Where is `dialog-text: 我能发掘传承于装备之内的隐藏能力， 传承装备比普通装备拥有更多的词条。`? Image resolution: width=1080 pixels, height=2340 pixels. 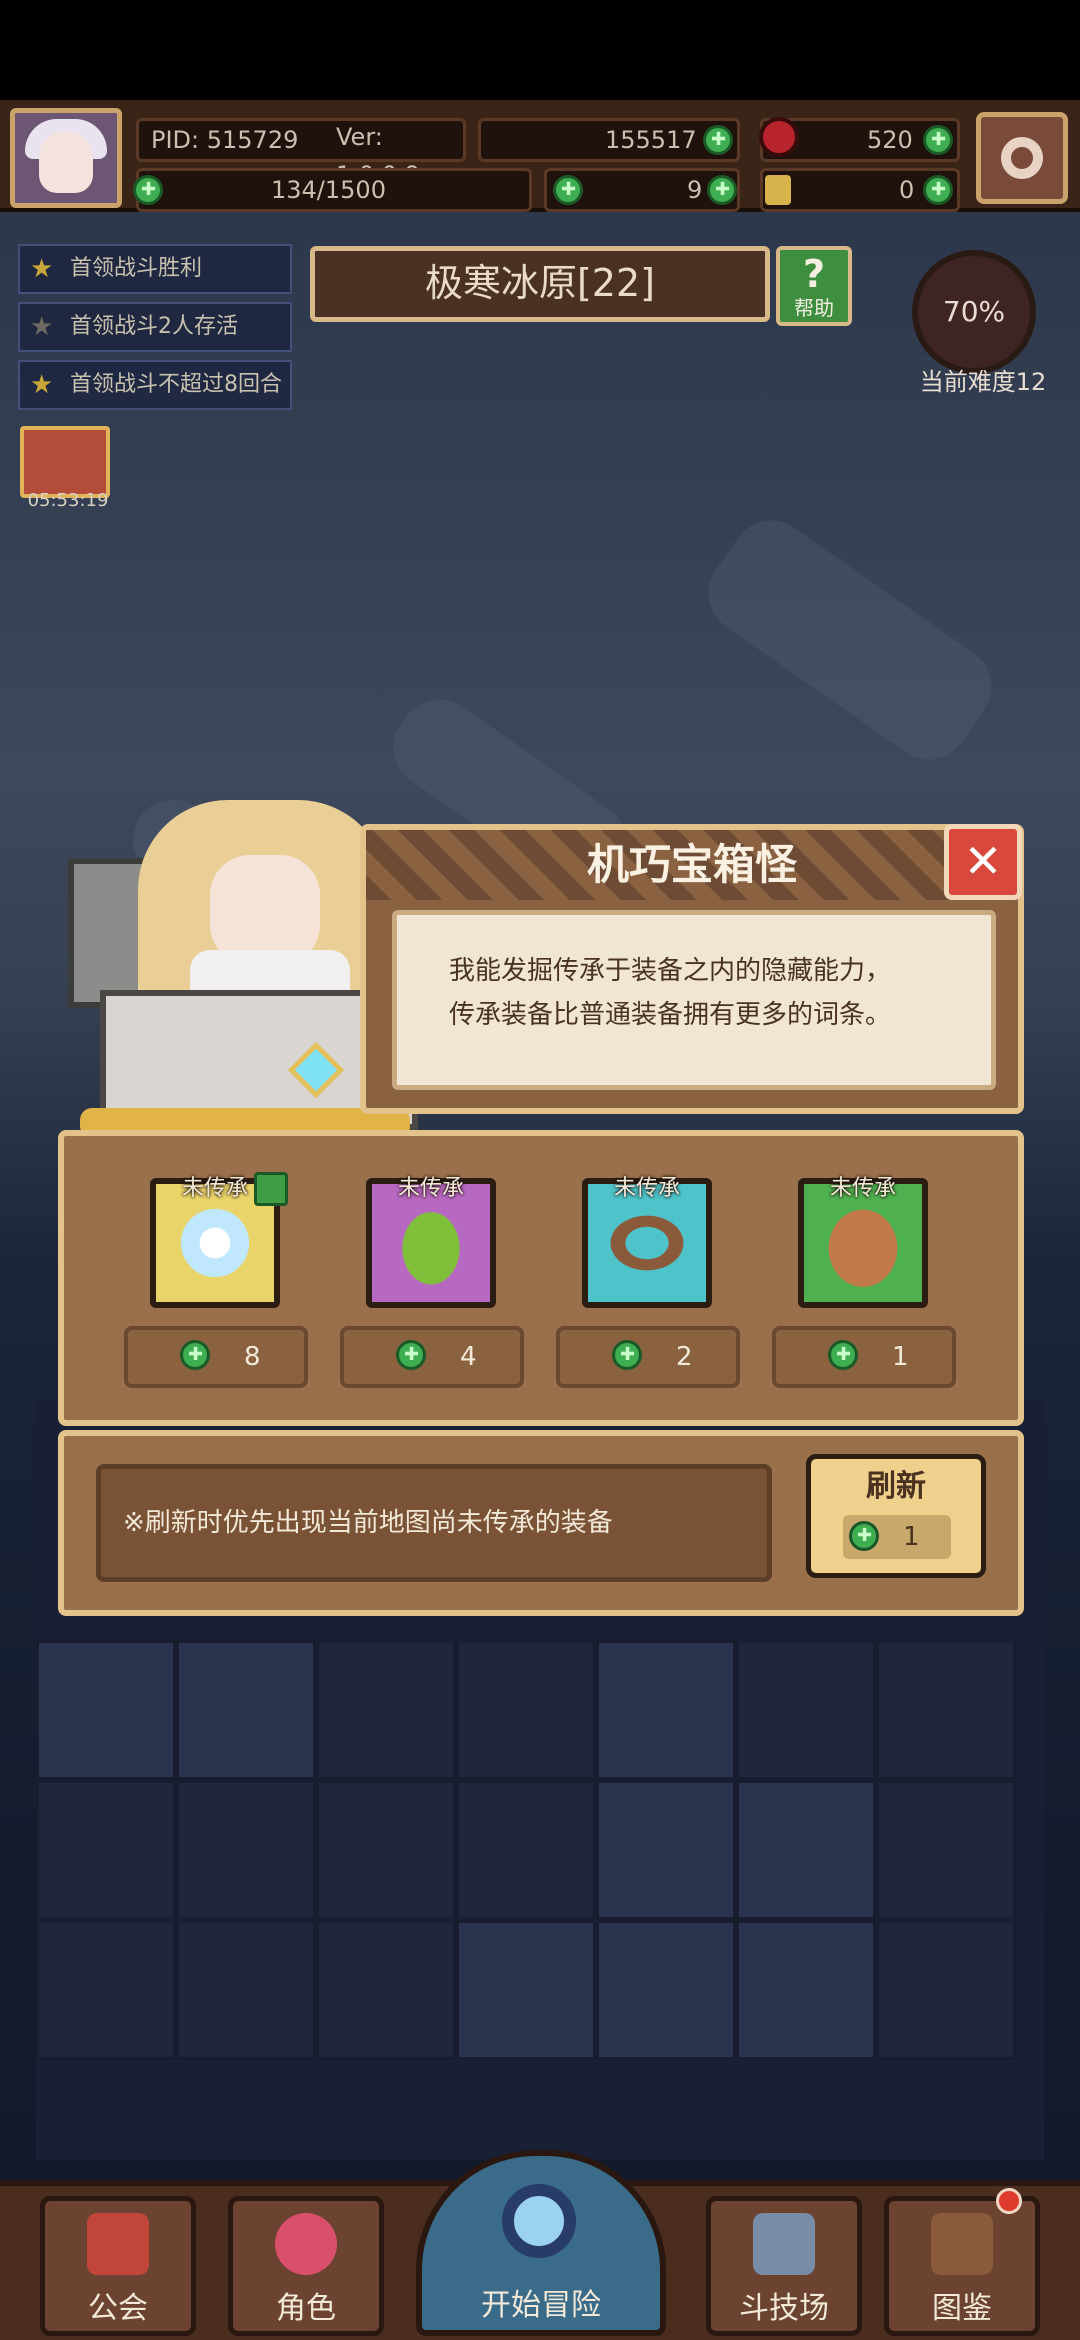
dialog-text: 我能发掘传承于装备之内的隐藏能力， 传承装备比普通装备拥有更多的词条。 is located at coordinates (694, 1000).